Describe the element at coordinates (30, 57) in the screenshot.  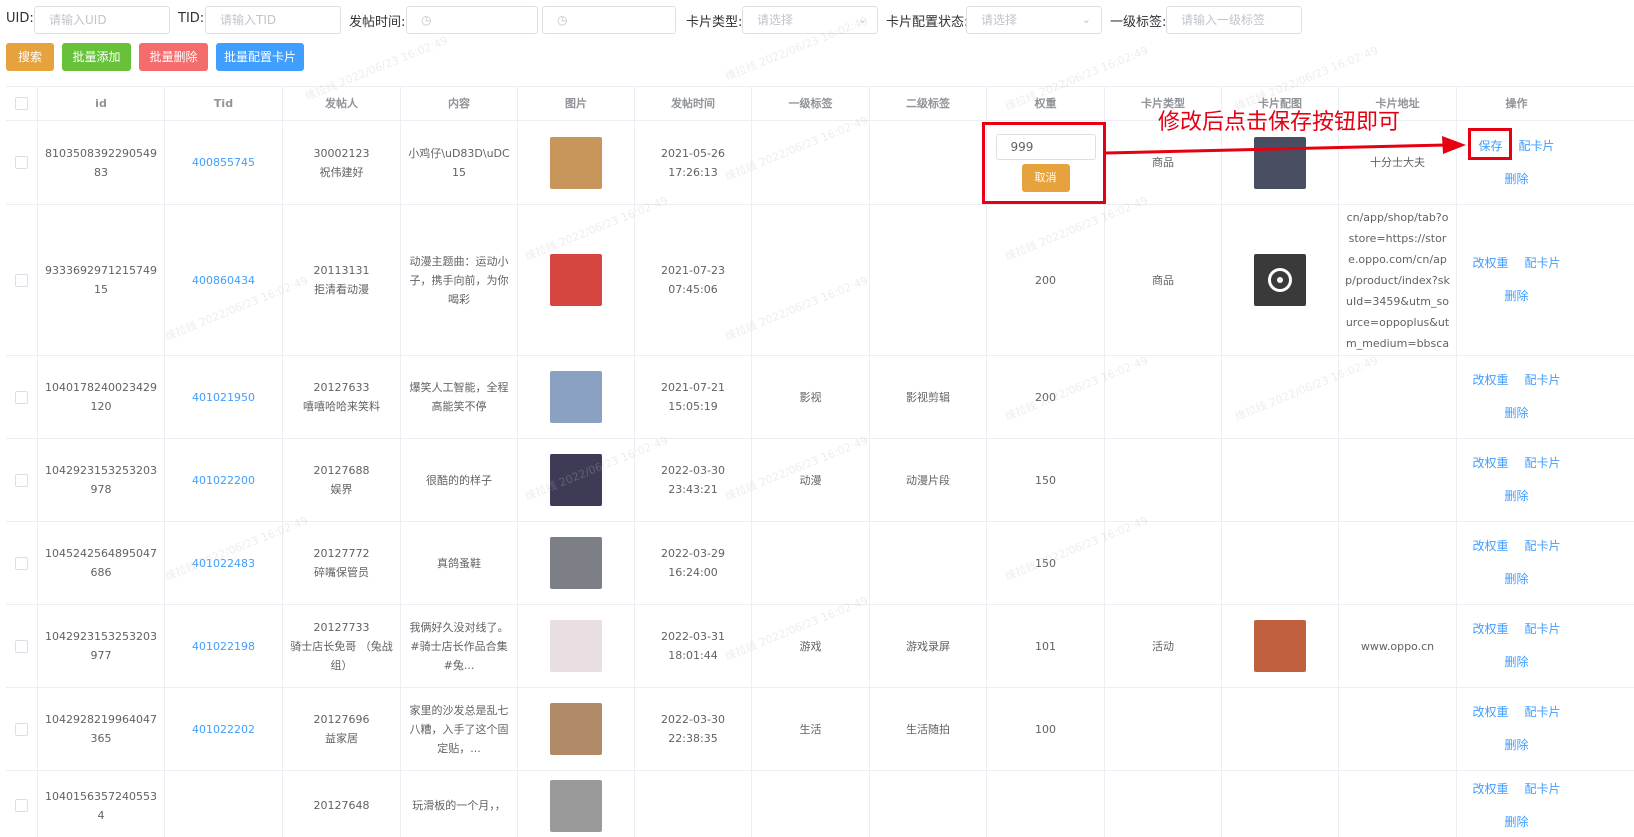
I see `search-button: 搜索` at that location.